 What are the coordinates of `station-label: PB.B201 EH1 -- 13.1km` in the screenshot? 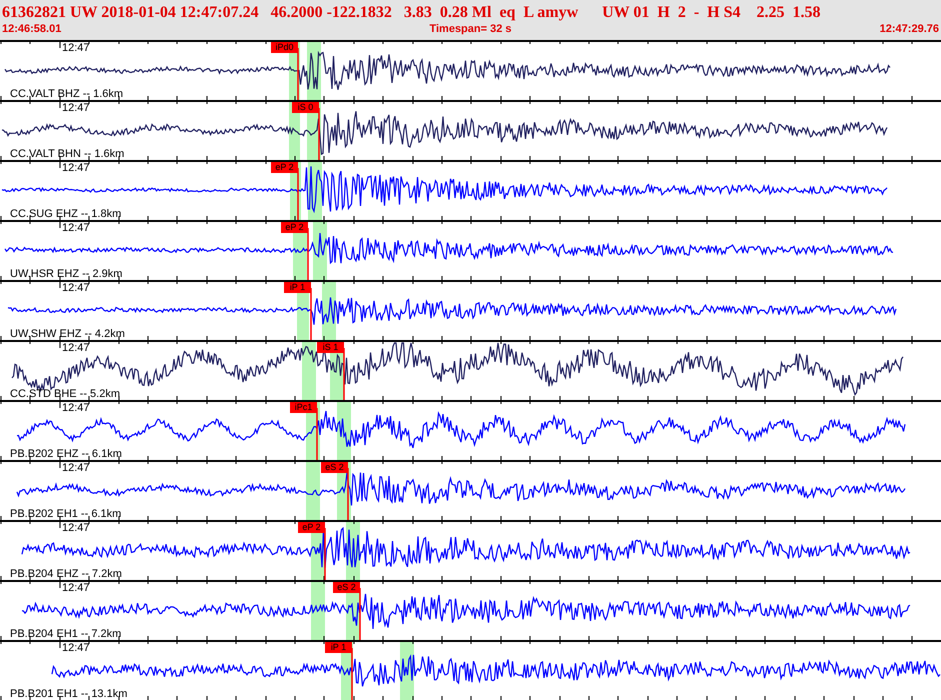 It's located at (69, 694).